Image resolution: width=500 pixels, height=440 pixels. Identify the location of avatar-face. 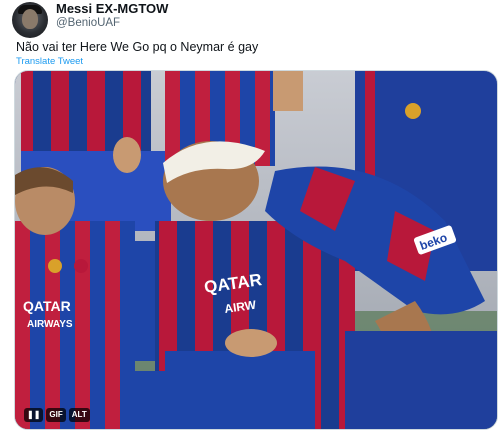
(30, 19).